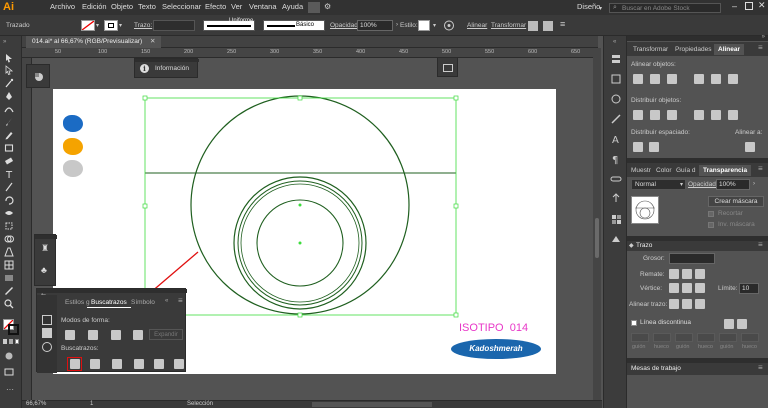 This screenshot has height=408, width=768. I want to click on tab-transform: Transformar, so click(650, 49).